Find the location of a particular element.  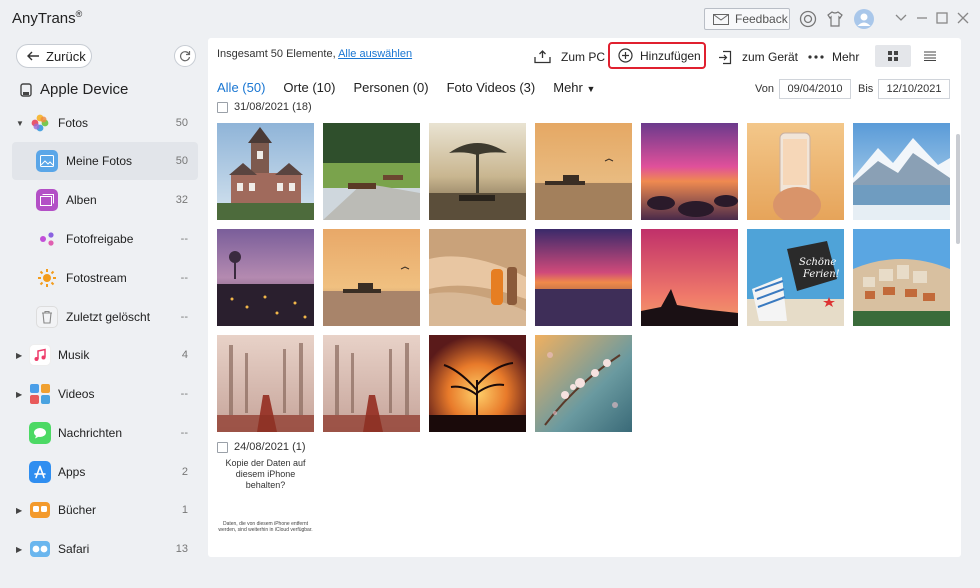

tab-foto-videos: Foto Videos (3) is located at coordinates (491, 90).